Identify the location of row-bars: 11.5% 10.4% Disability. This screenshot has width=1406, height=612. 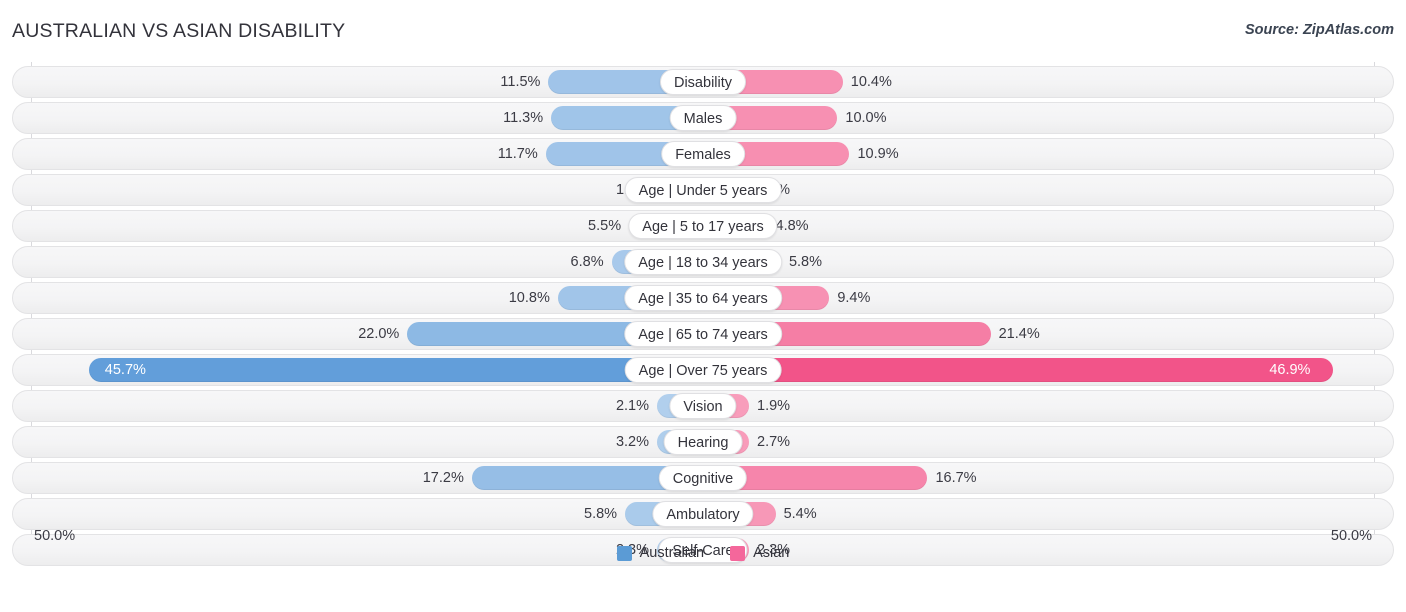
(703, 82).